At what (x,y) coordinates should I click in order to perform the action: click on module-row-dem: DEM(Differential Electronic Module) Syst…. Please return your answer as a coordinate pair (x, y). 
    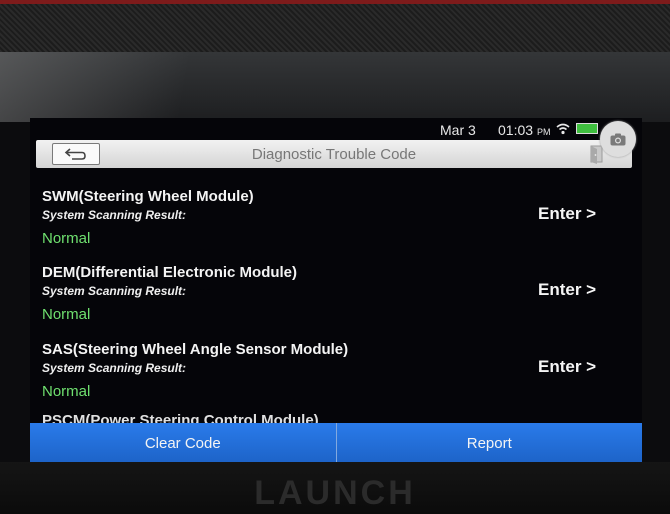
    Looking at the image, I should click on (337, 302).